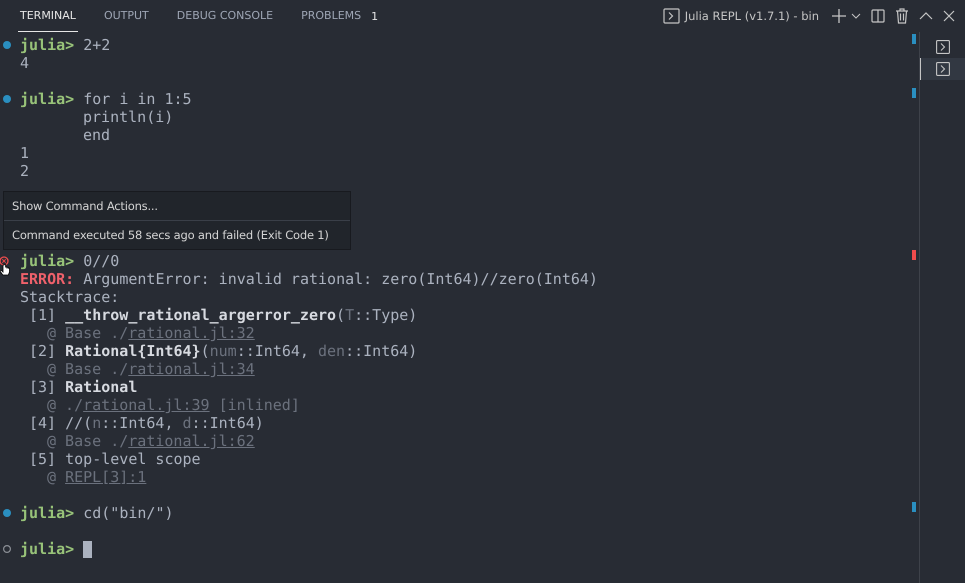 The image size is (965, 583). I want to click on output-text: 4, so click(25, 63).